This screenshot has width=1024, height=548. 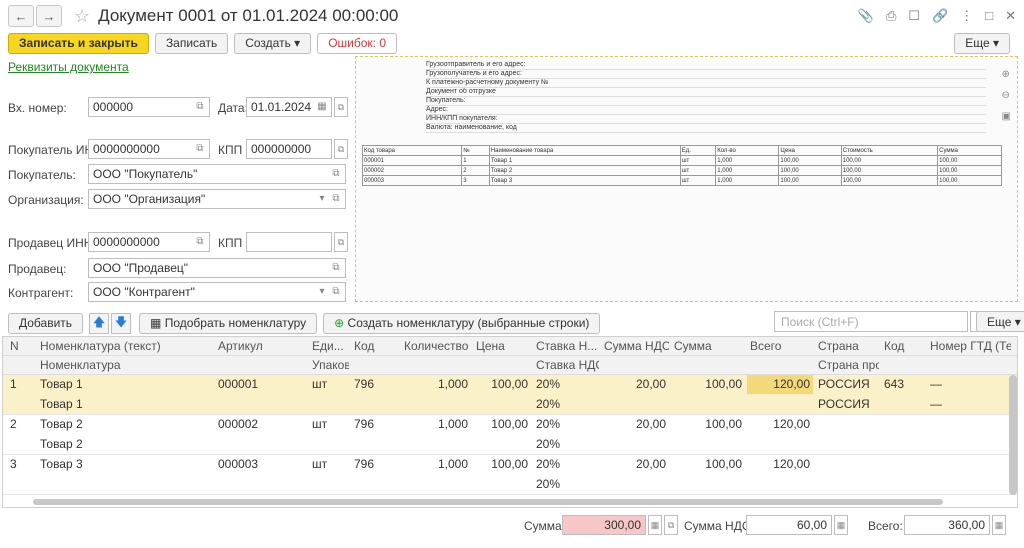 I want to click on total-field: 360,00, so click(x=947, y=525).